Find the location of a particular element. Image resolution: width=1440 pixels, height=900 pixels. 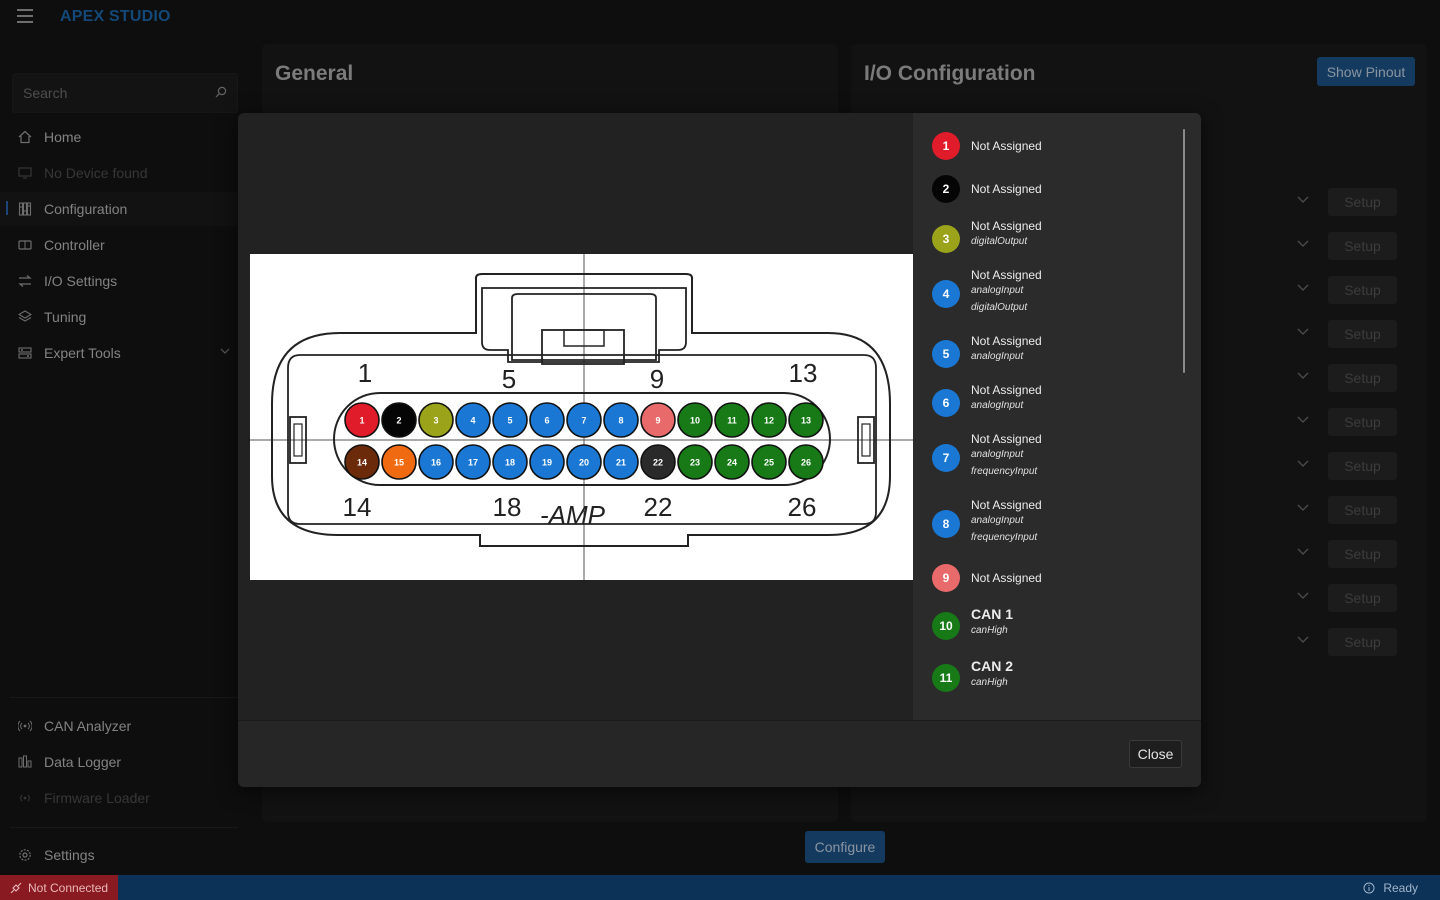

connector-pin-label: 26 is located at coordinates (802, 507).